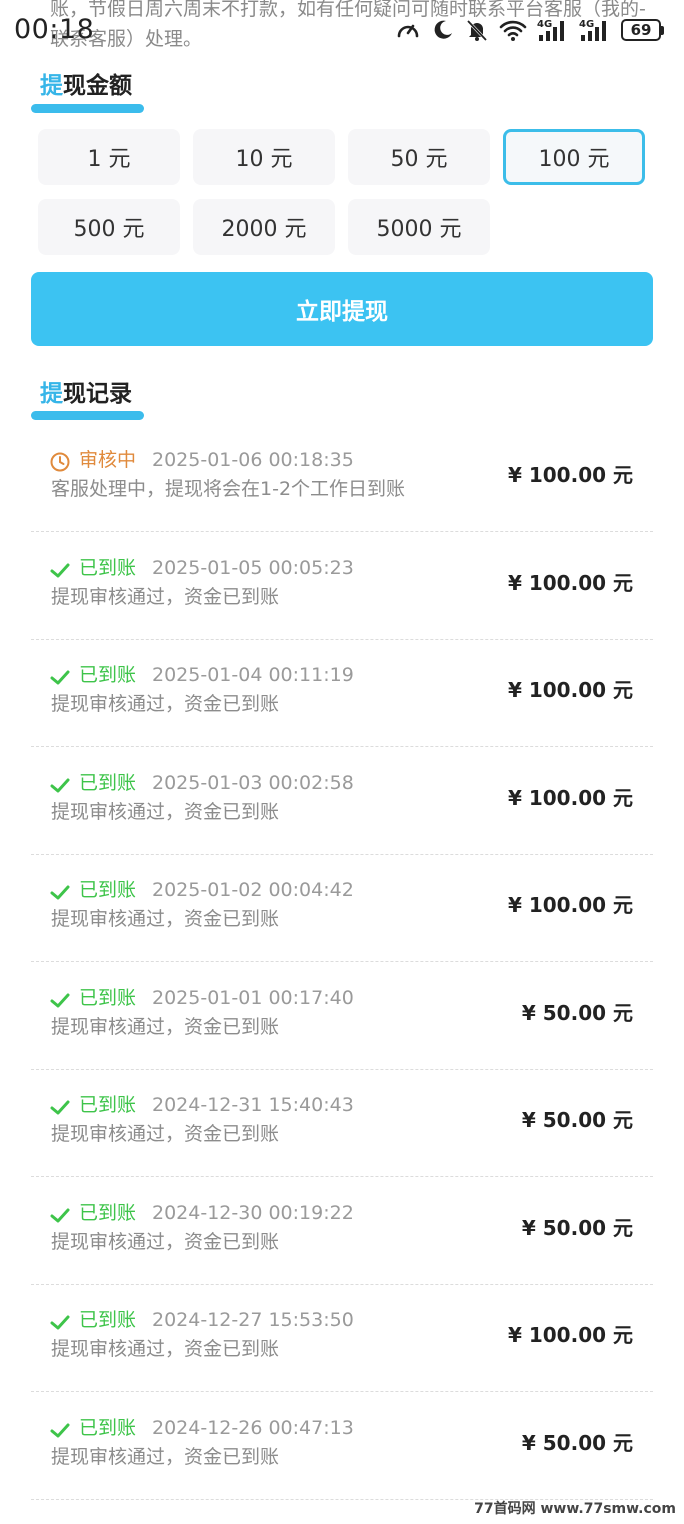 The width and height of the screenshot is (684, 1524). What do you see at coordinates (108, 460) in the screenshot?
I see `record-status: 审核中` at bounding box center [108, 460].